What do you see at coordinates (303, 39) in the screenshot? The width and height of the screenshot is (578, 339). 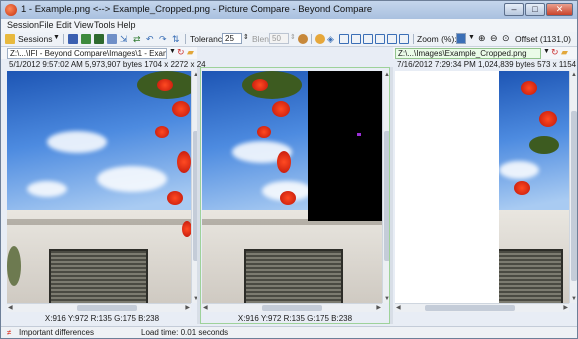 I see `person-icon` at bounding box center [303, 39].